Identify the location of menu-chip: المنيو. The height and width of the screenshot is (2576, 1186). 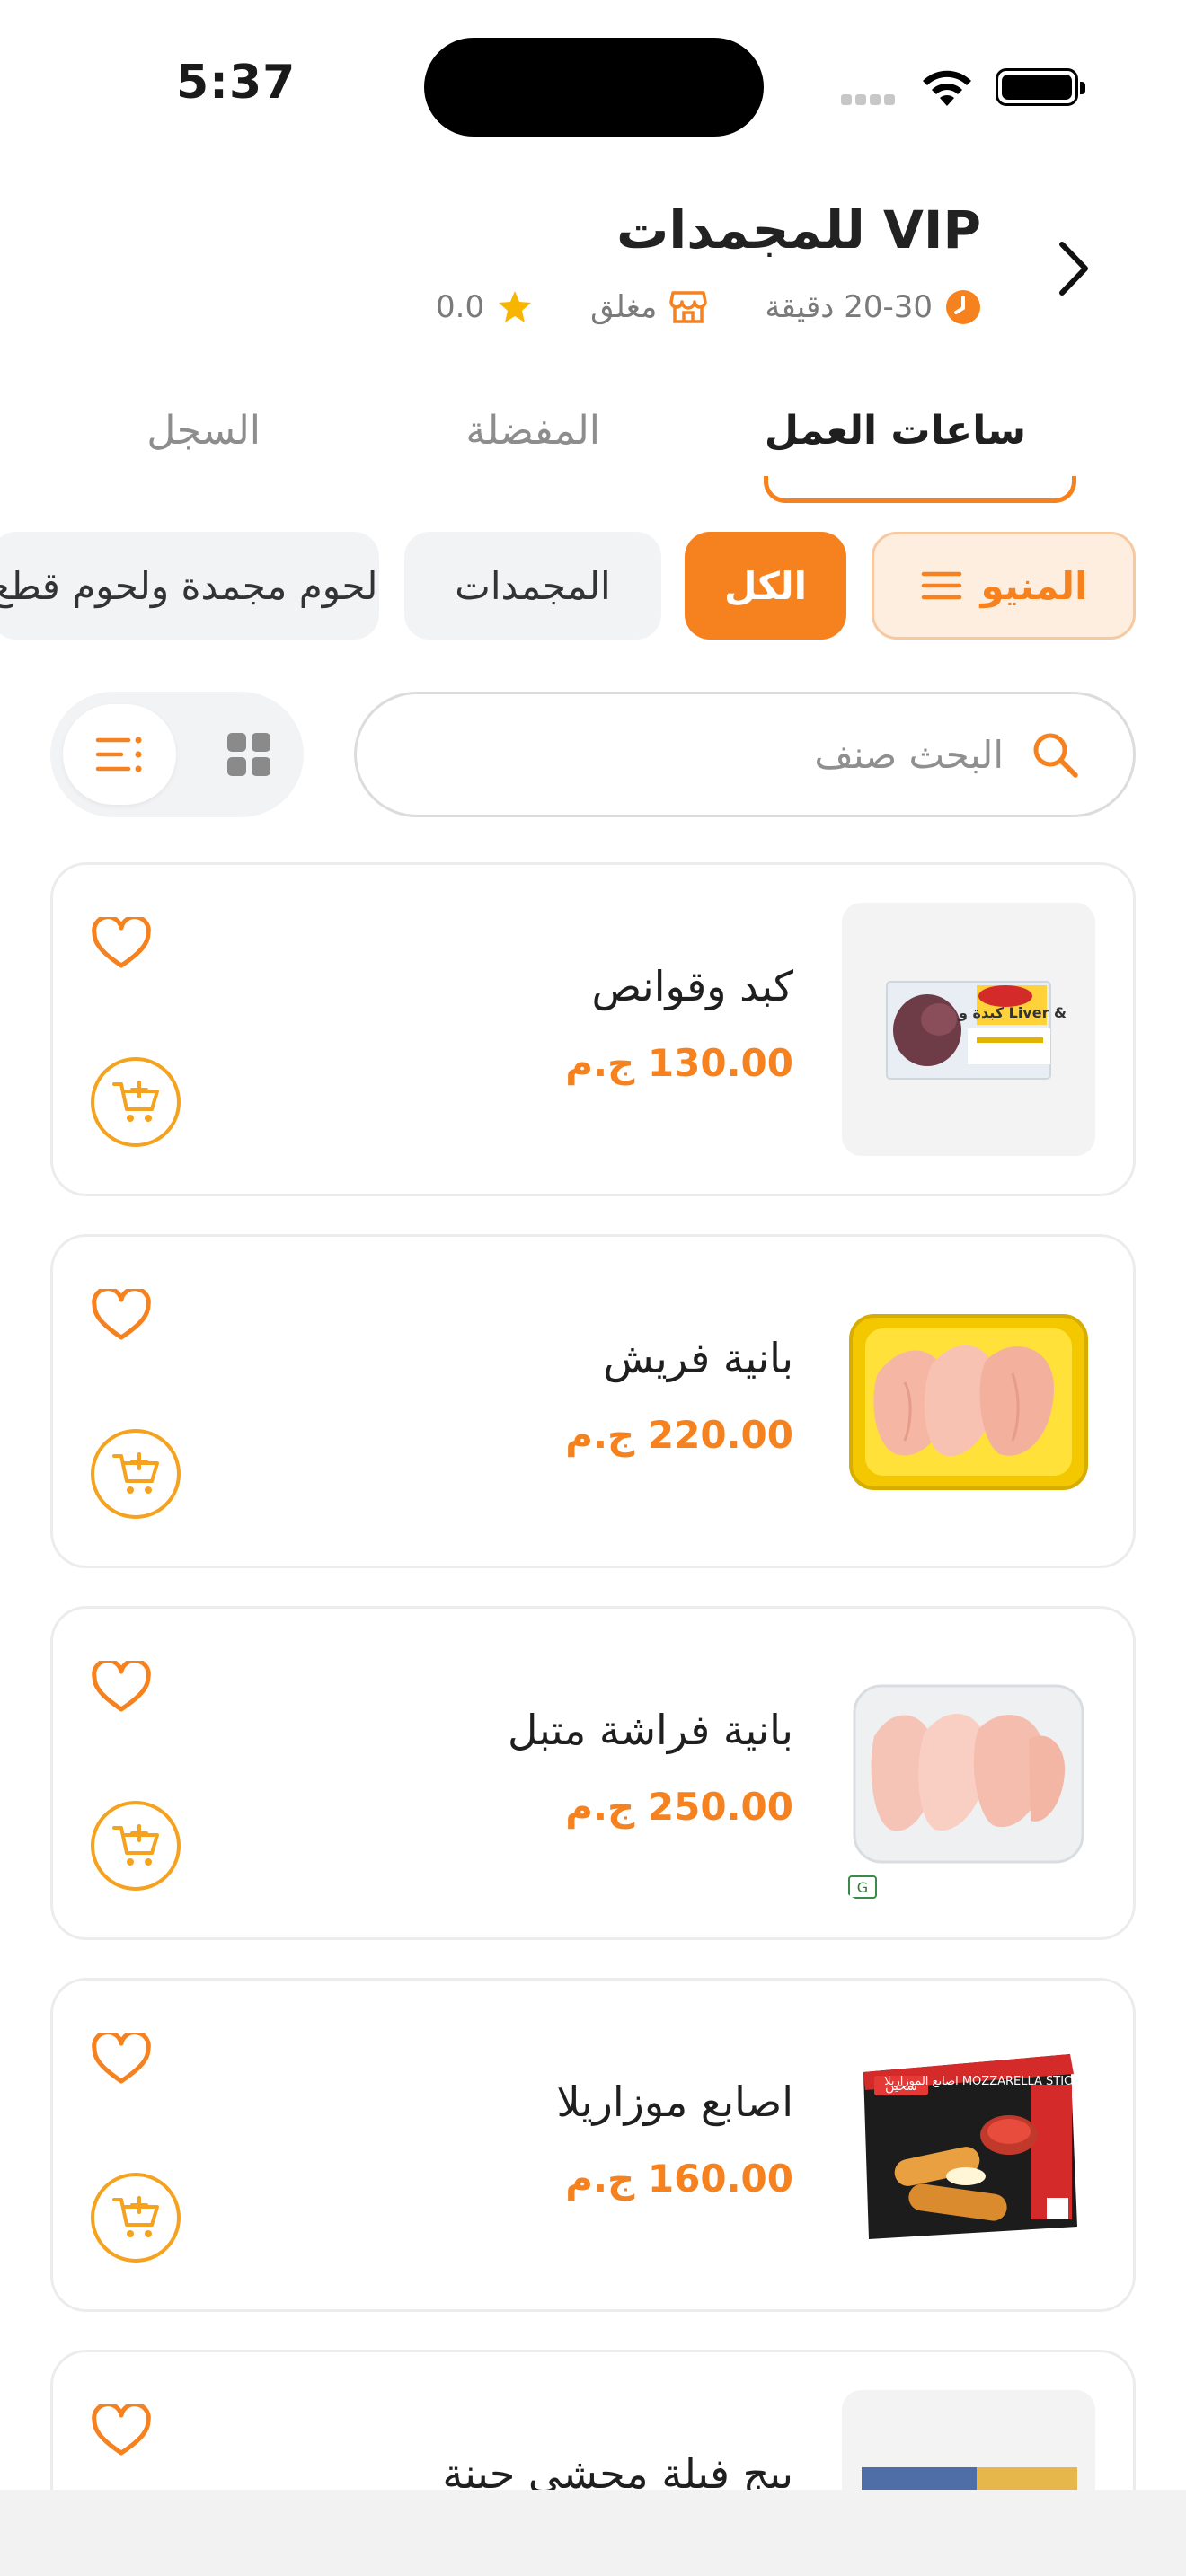
(1004, 586).